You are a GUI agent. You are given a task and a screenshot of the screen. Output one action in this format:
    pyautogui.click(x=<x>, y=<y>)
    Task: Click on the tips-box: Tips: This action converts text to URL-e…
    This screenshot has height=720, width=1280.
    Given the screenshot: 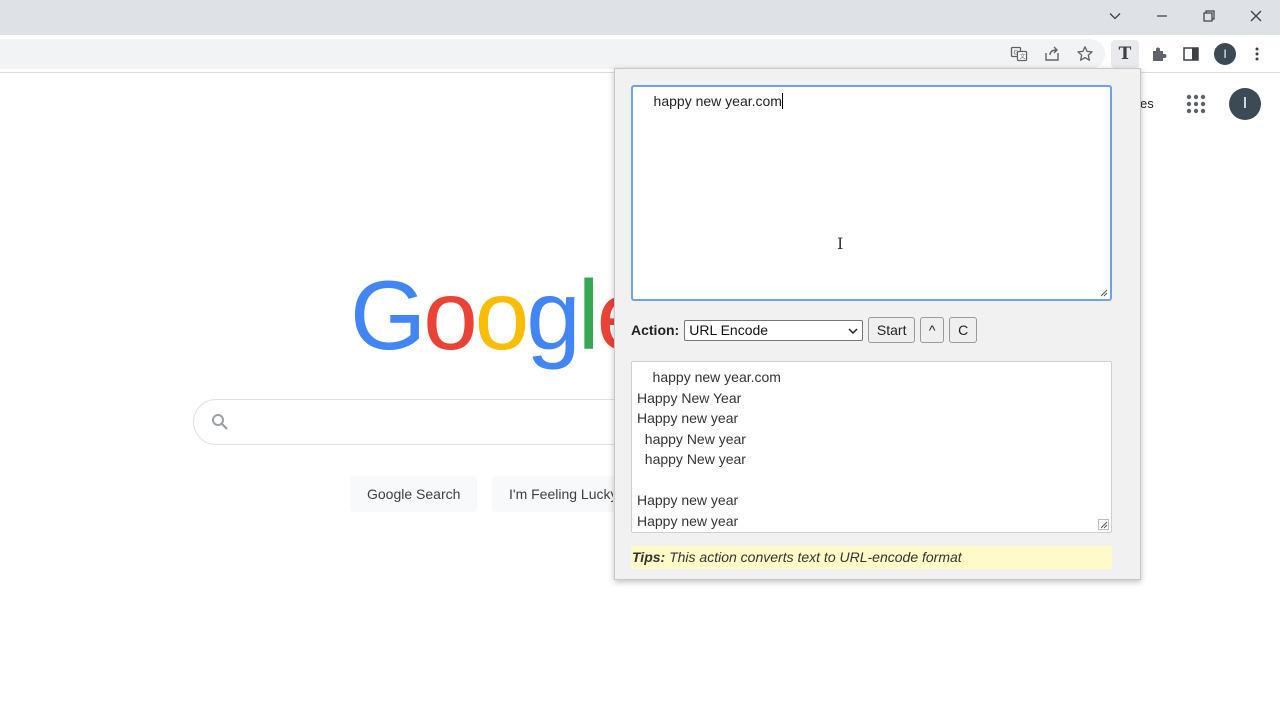 What is the action you would take?
    pyautogui.click(x=871, y=557)
    